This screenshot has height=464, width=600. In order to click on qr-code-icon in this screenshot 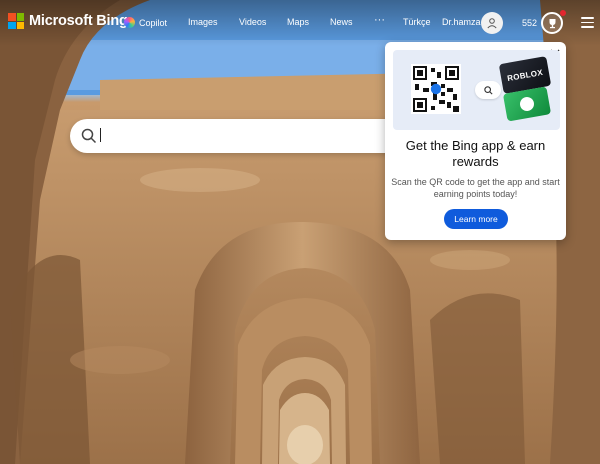, I will do `click(436, 89)`.